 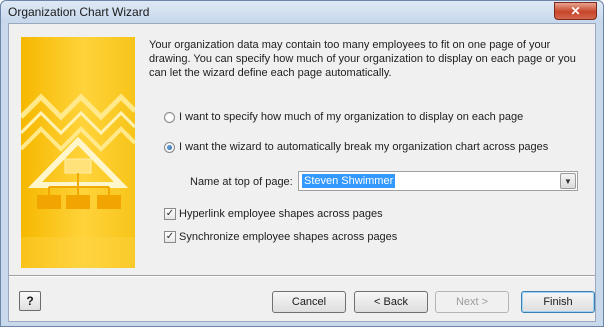 What do you see at coordinates (241, 182) in the screenshot?
I see `name-at-top-label: Name at top of page:` at bounding box center [241, 182].